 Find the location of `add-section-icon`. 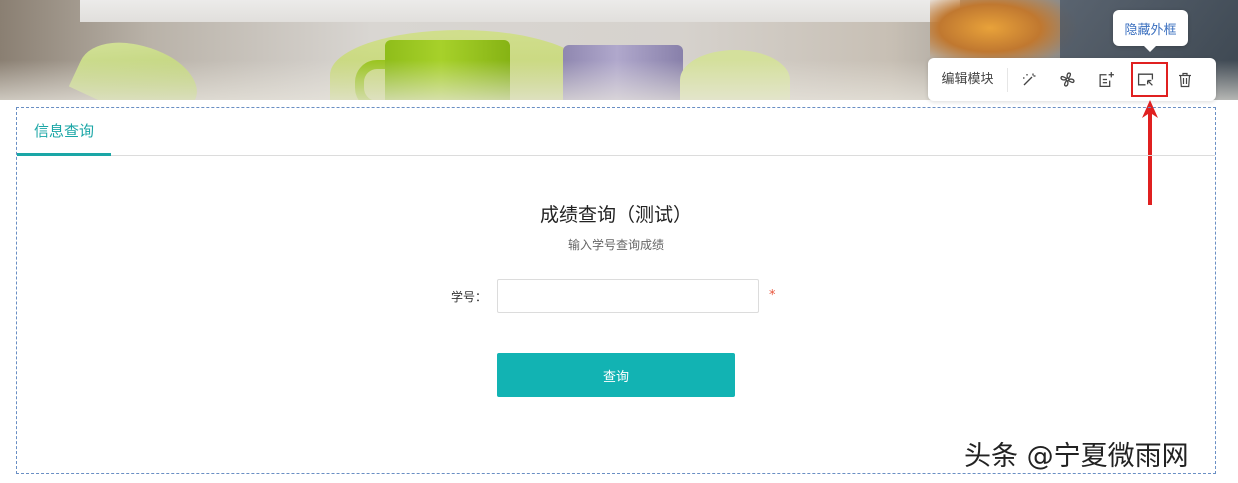

add-section-icon is located at coordinates (1106, 79).